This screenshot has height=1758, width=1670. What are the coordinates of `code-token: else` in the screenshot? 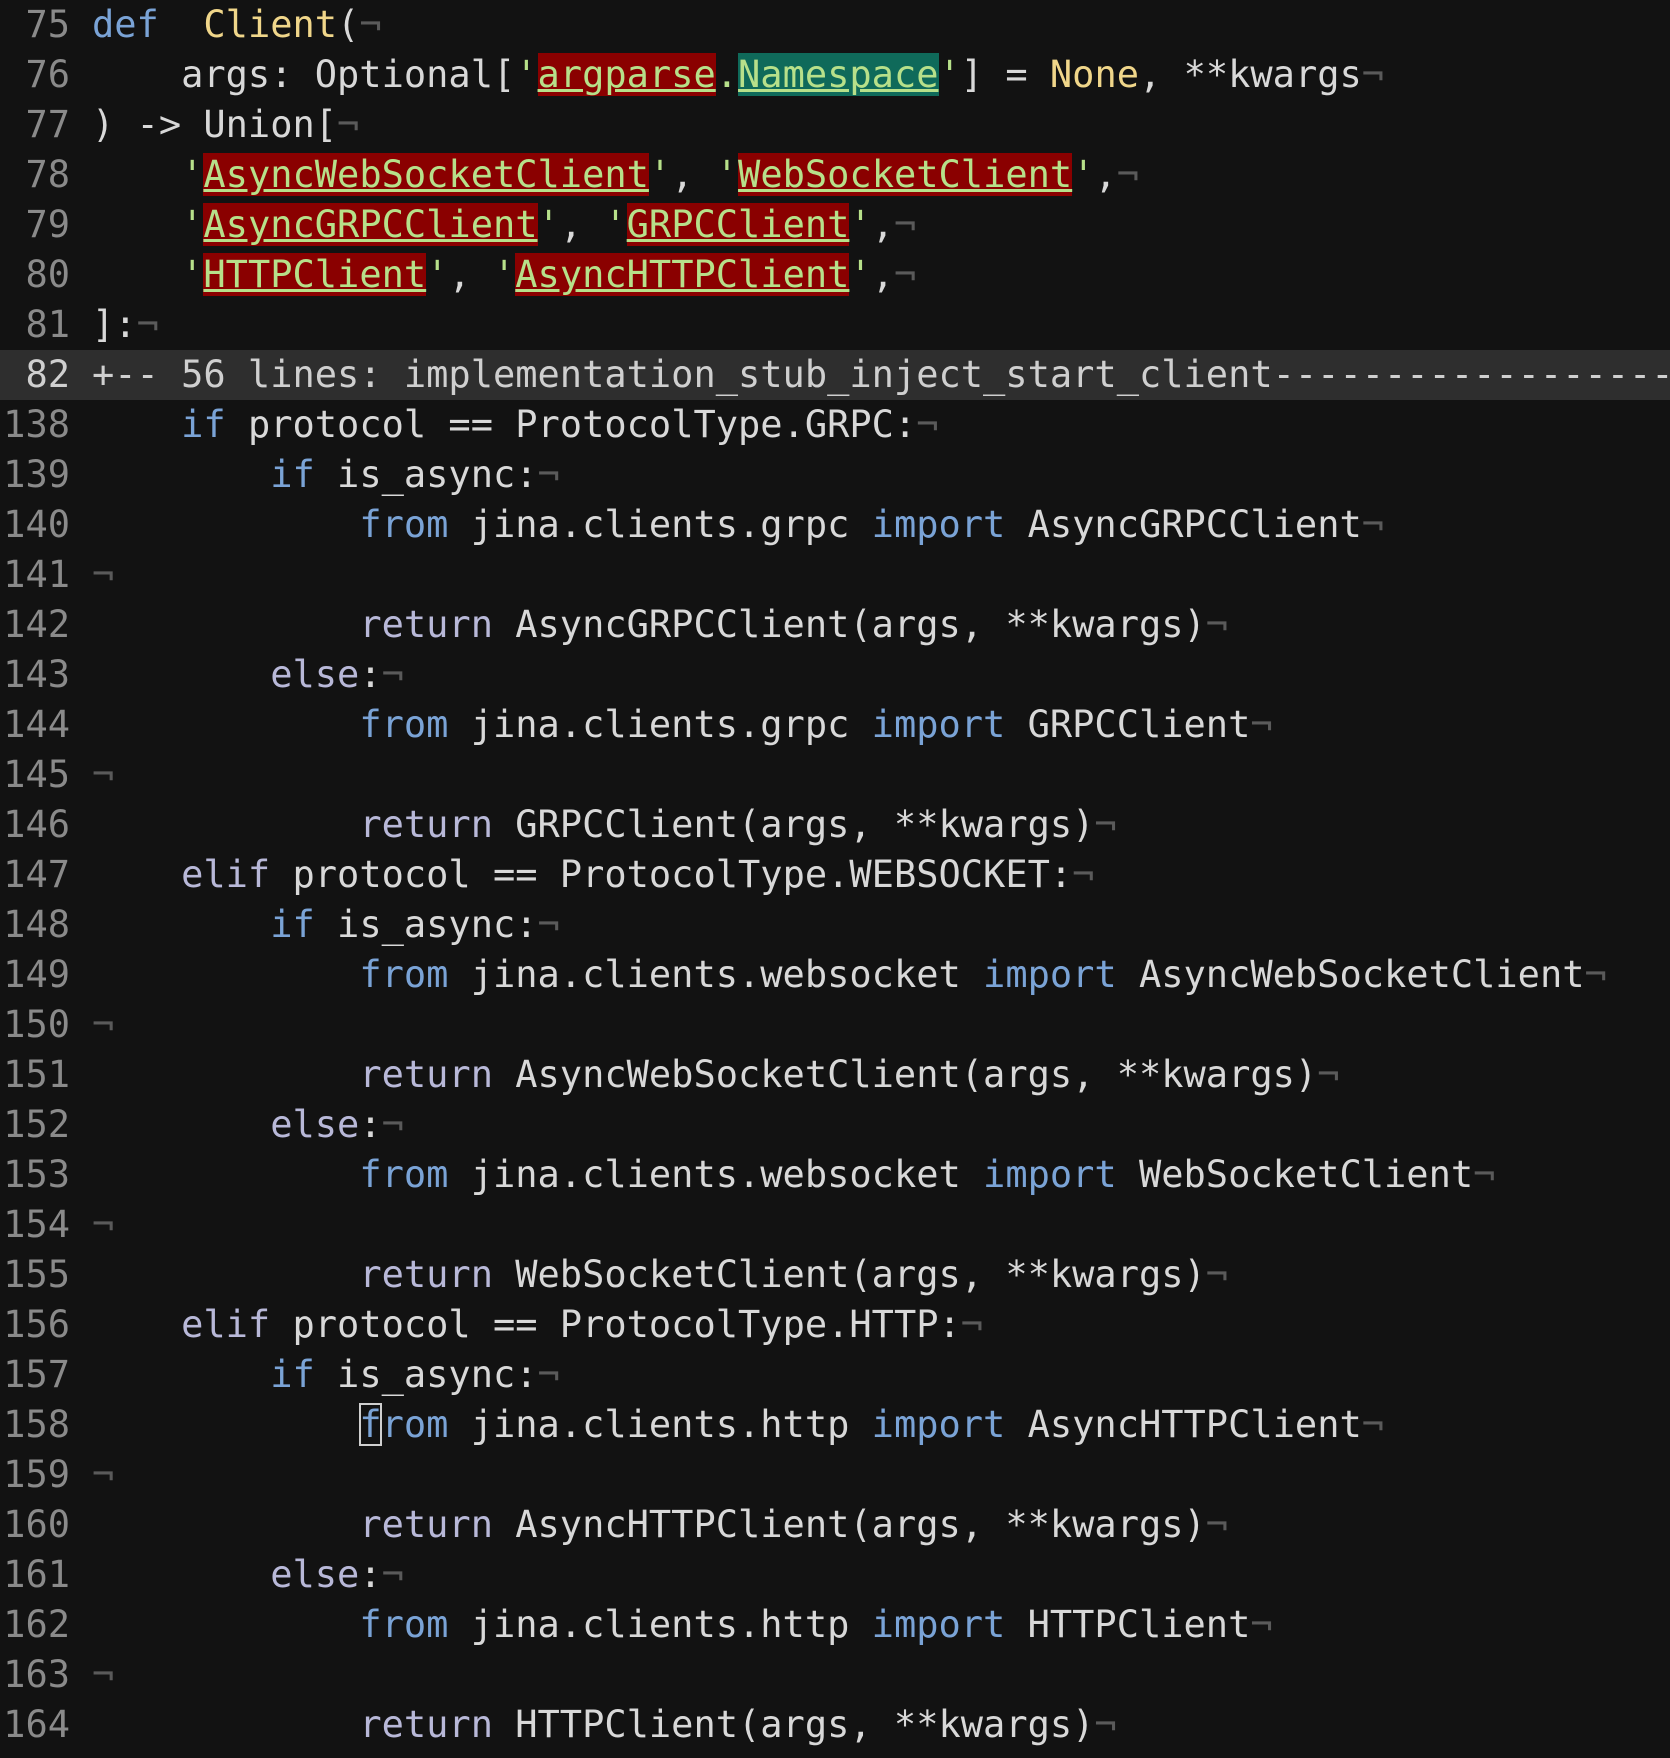 It's located at (315, 674).